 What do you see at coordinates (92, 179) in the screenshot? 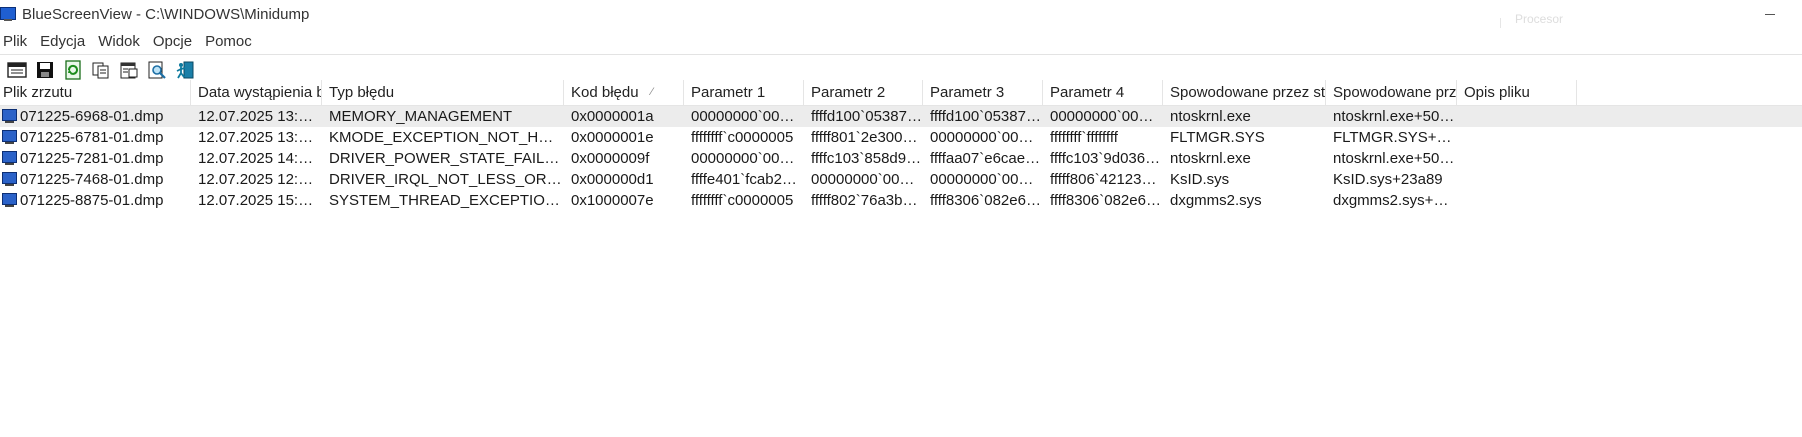
I see `cell-dump-file: 071225-7468-01.dmp` at bounding box center [92, 179].